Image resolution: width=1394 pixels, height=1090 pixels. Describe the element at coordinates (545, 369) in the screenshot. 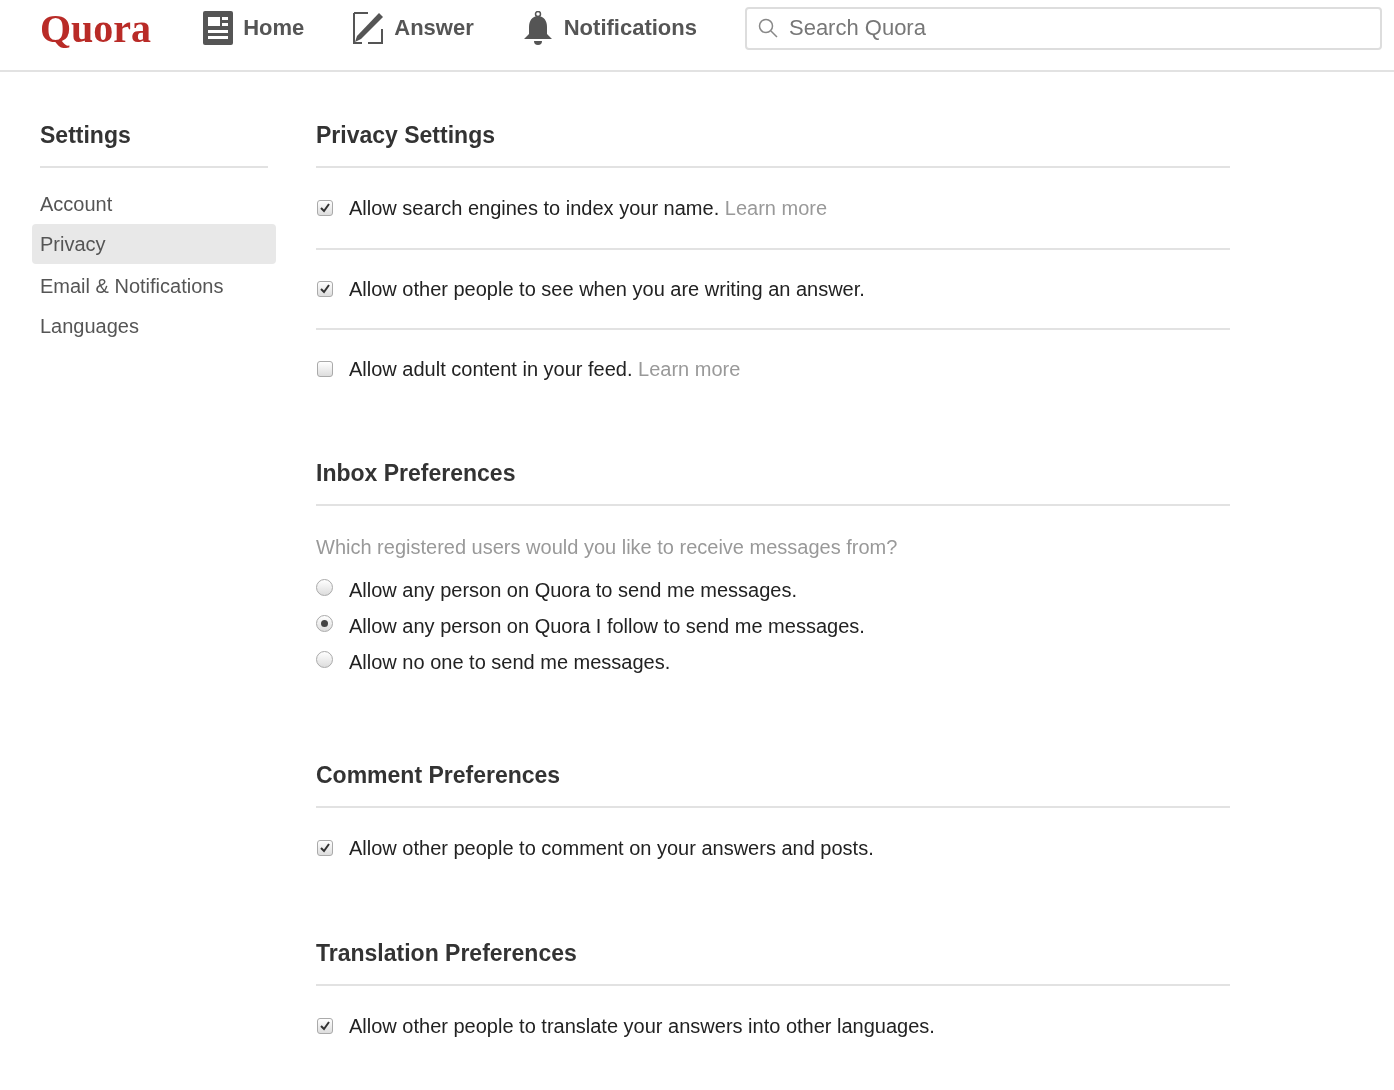

I see `option-label: Allow adult content in your feed. Learn more` at that location.